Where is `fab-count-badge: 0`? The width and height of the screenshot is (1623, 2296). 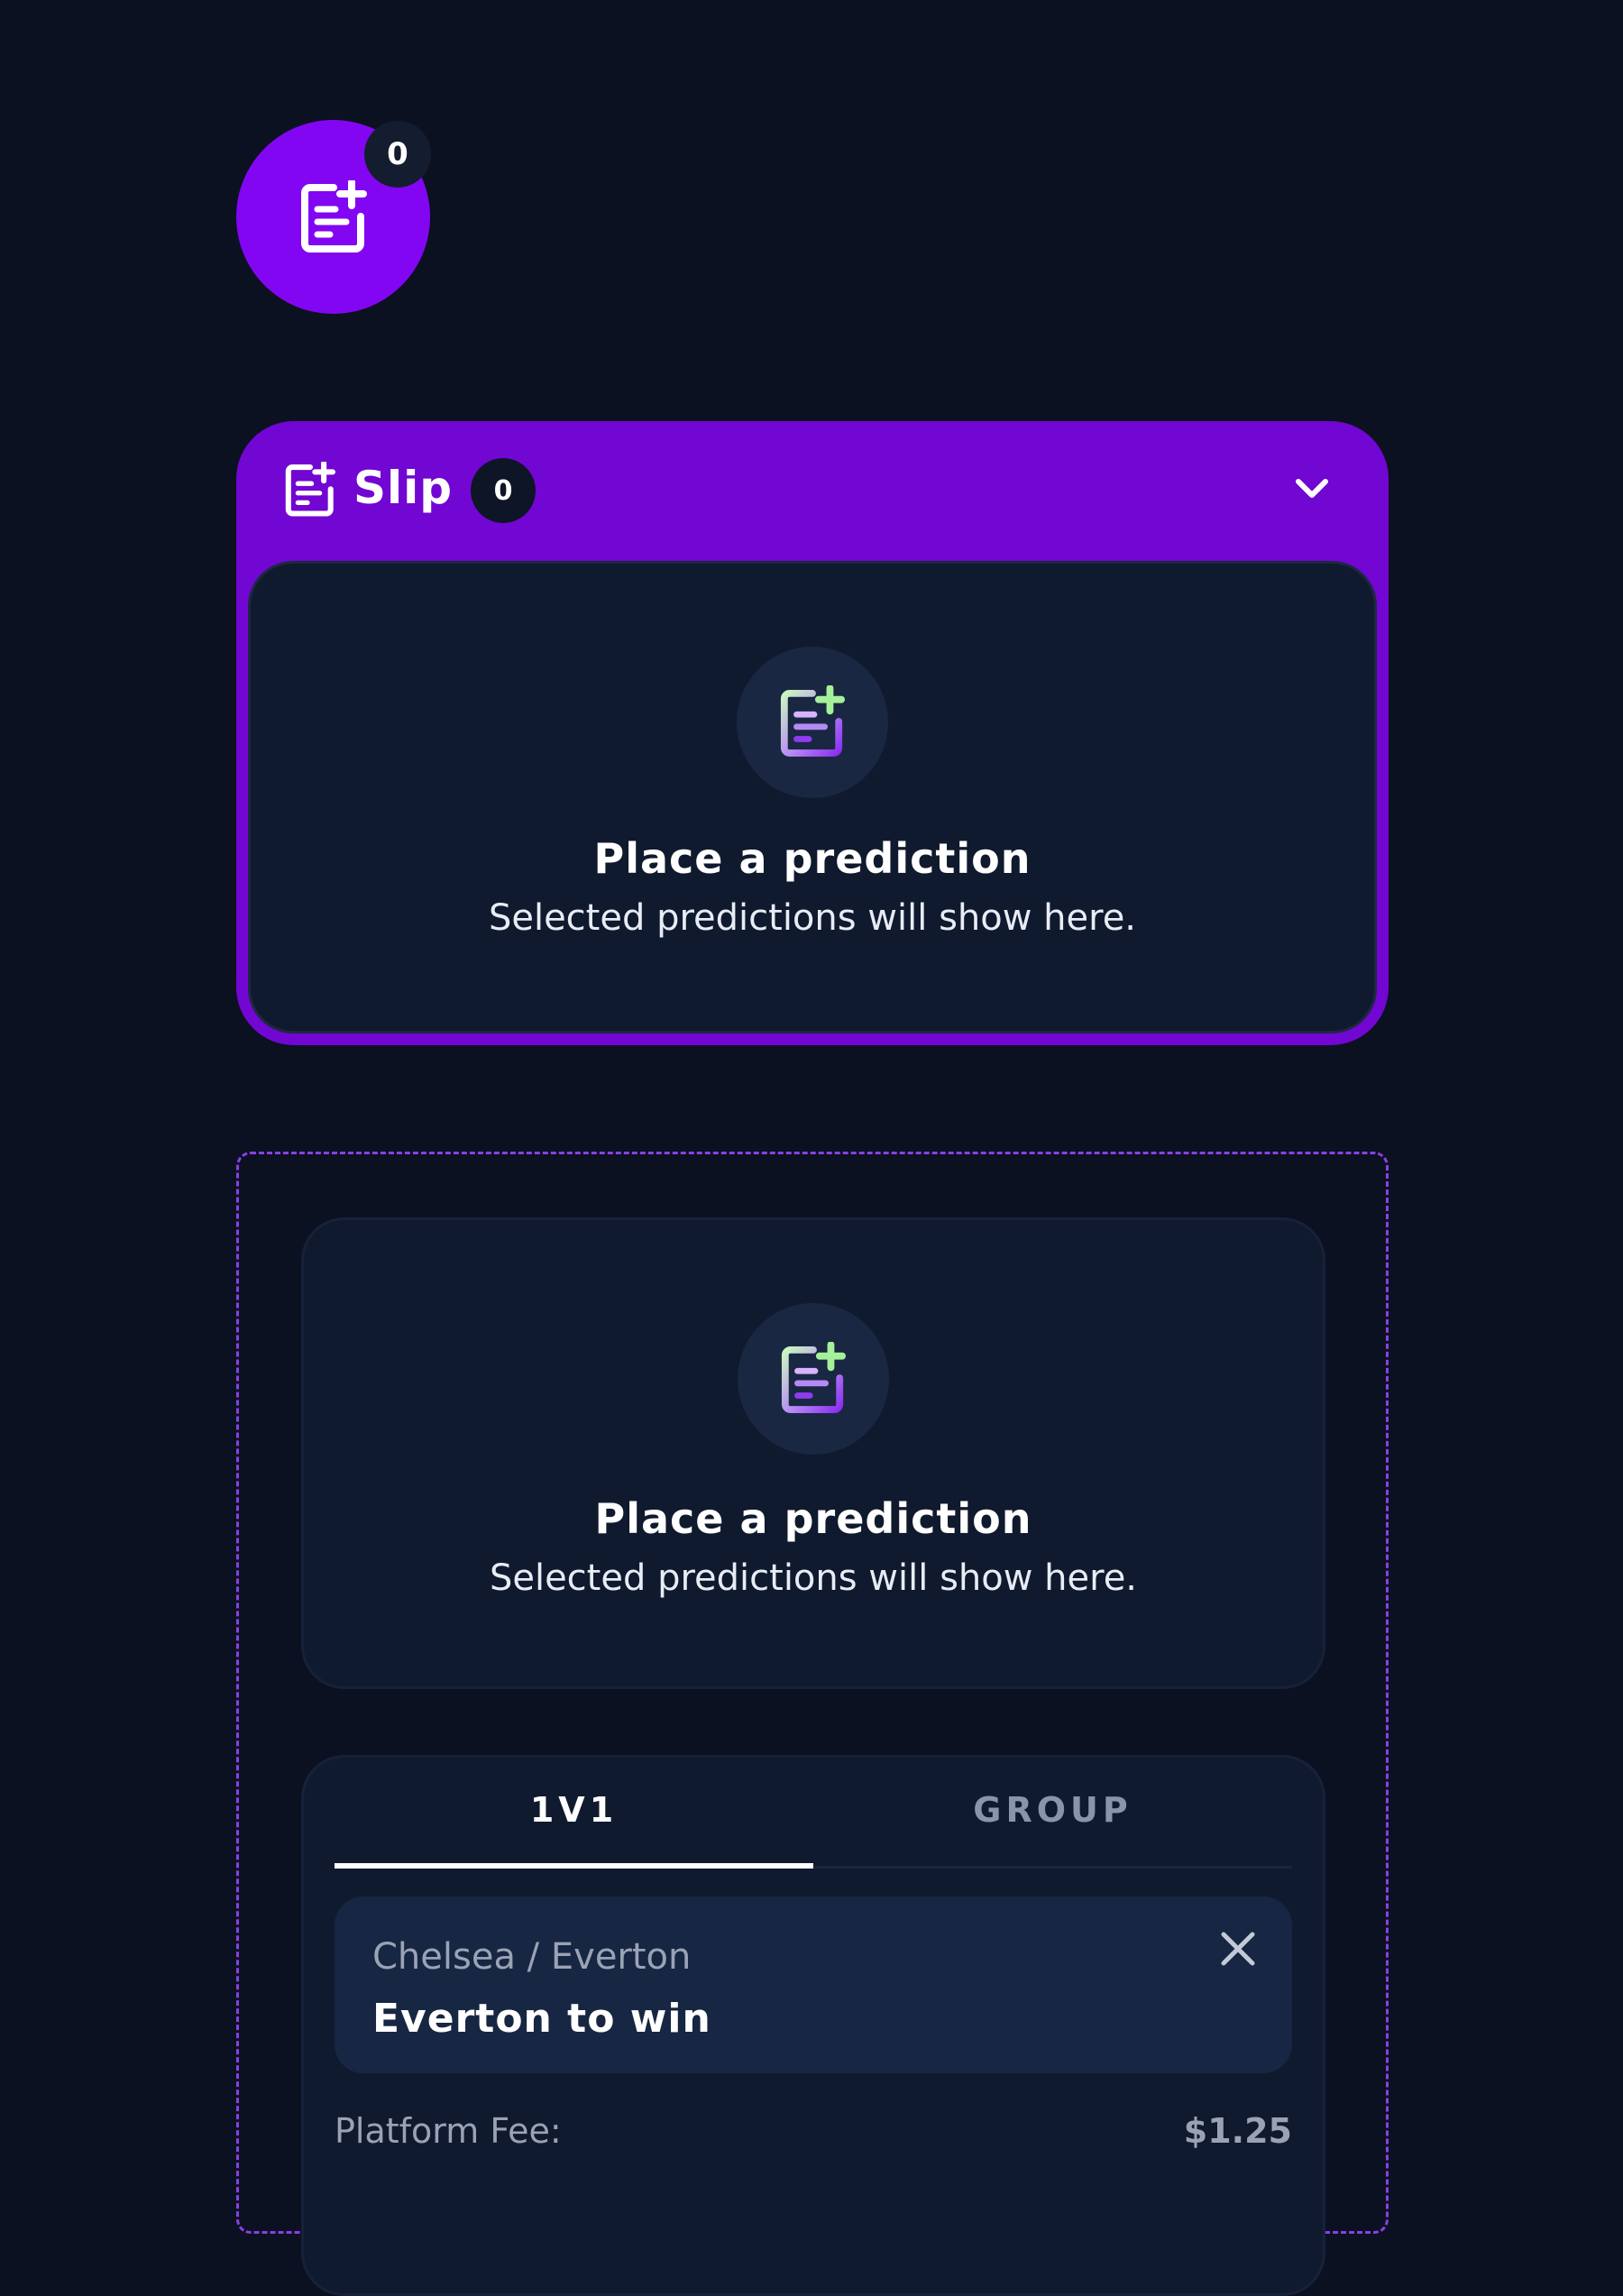
fab-count-badge: 0 is located at coordinates (397, 154).